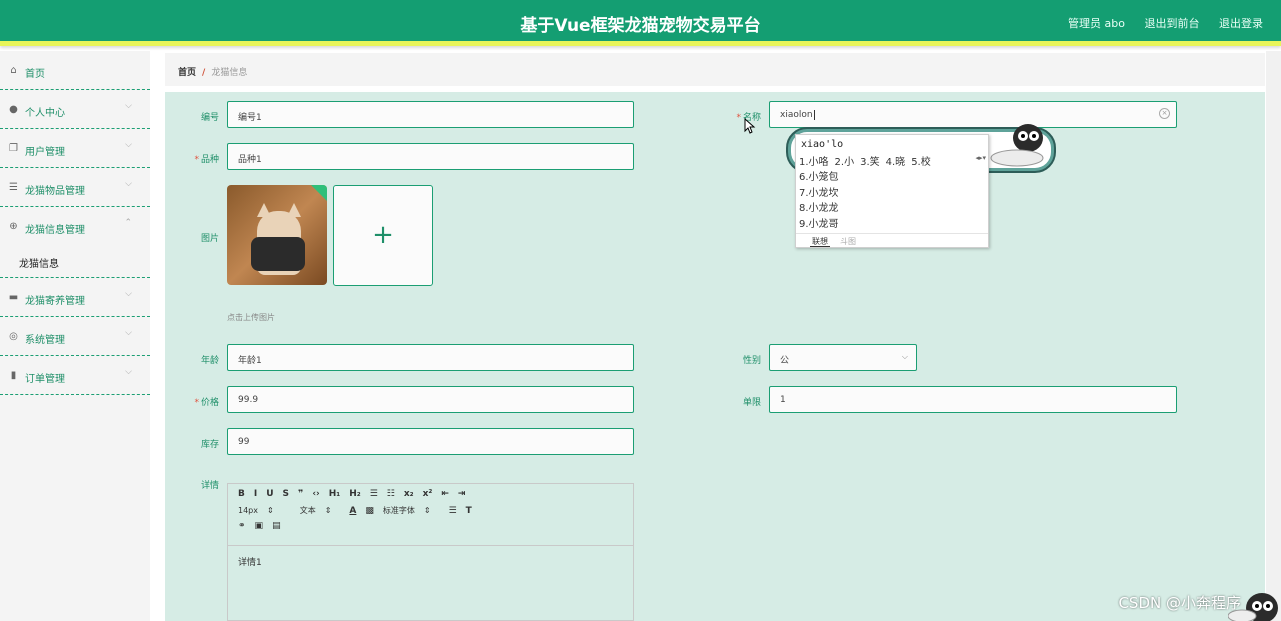  I want to click on xingbie-select: 公 ⌵, so click(843, 357).